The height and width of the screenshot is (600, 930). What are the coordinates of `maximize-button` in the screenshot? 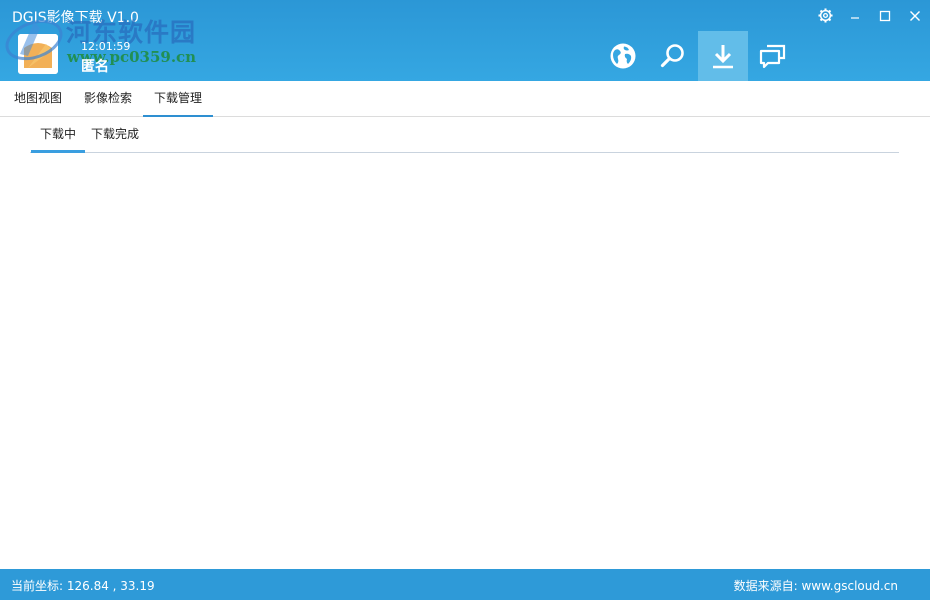 It's located at (885, 15).